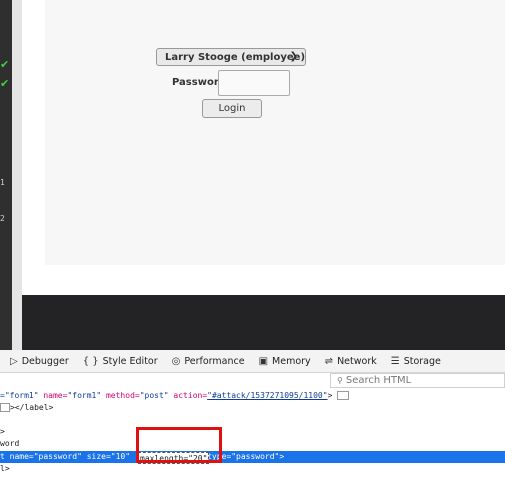 This screenshot has width=505, height=491. Describe the element at coordinates (252, 469) in the screenshot. I see `html-line: l>` at that location.